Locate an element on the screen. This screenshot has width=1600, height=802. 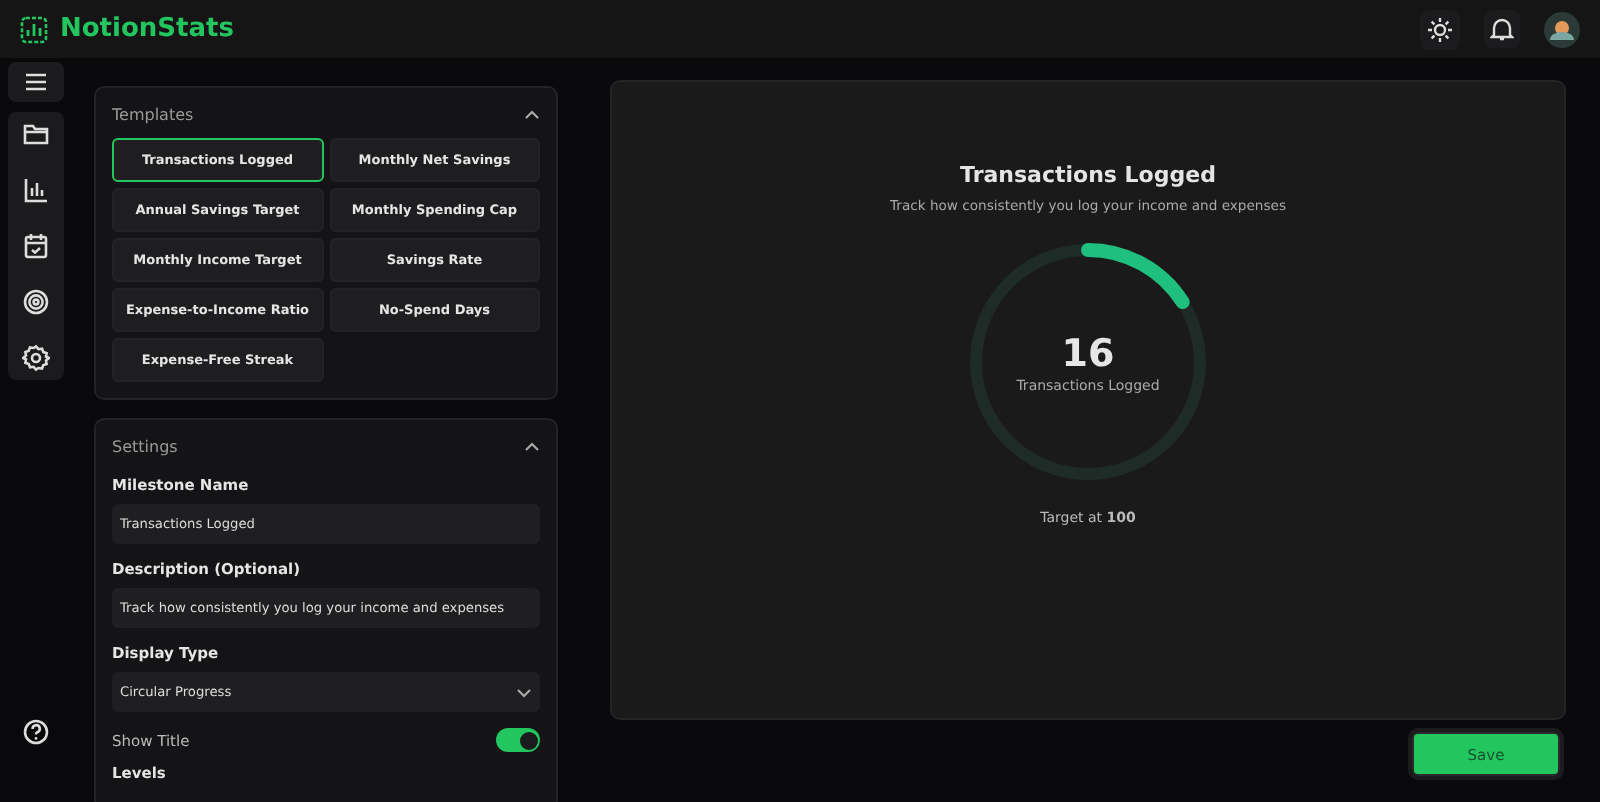
section-title: Settings is located at coordinates (145, 447).